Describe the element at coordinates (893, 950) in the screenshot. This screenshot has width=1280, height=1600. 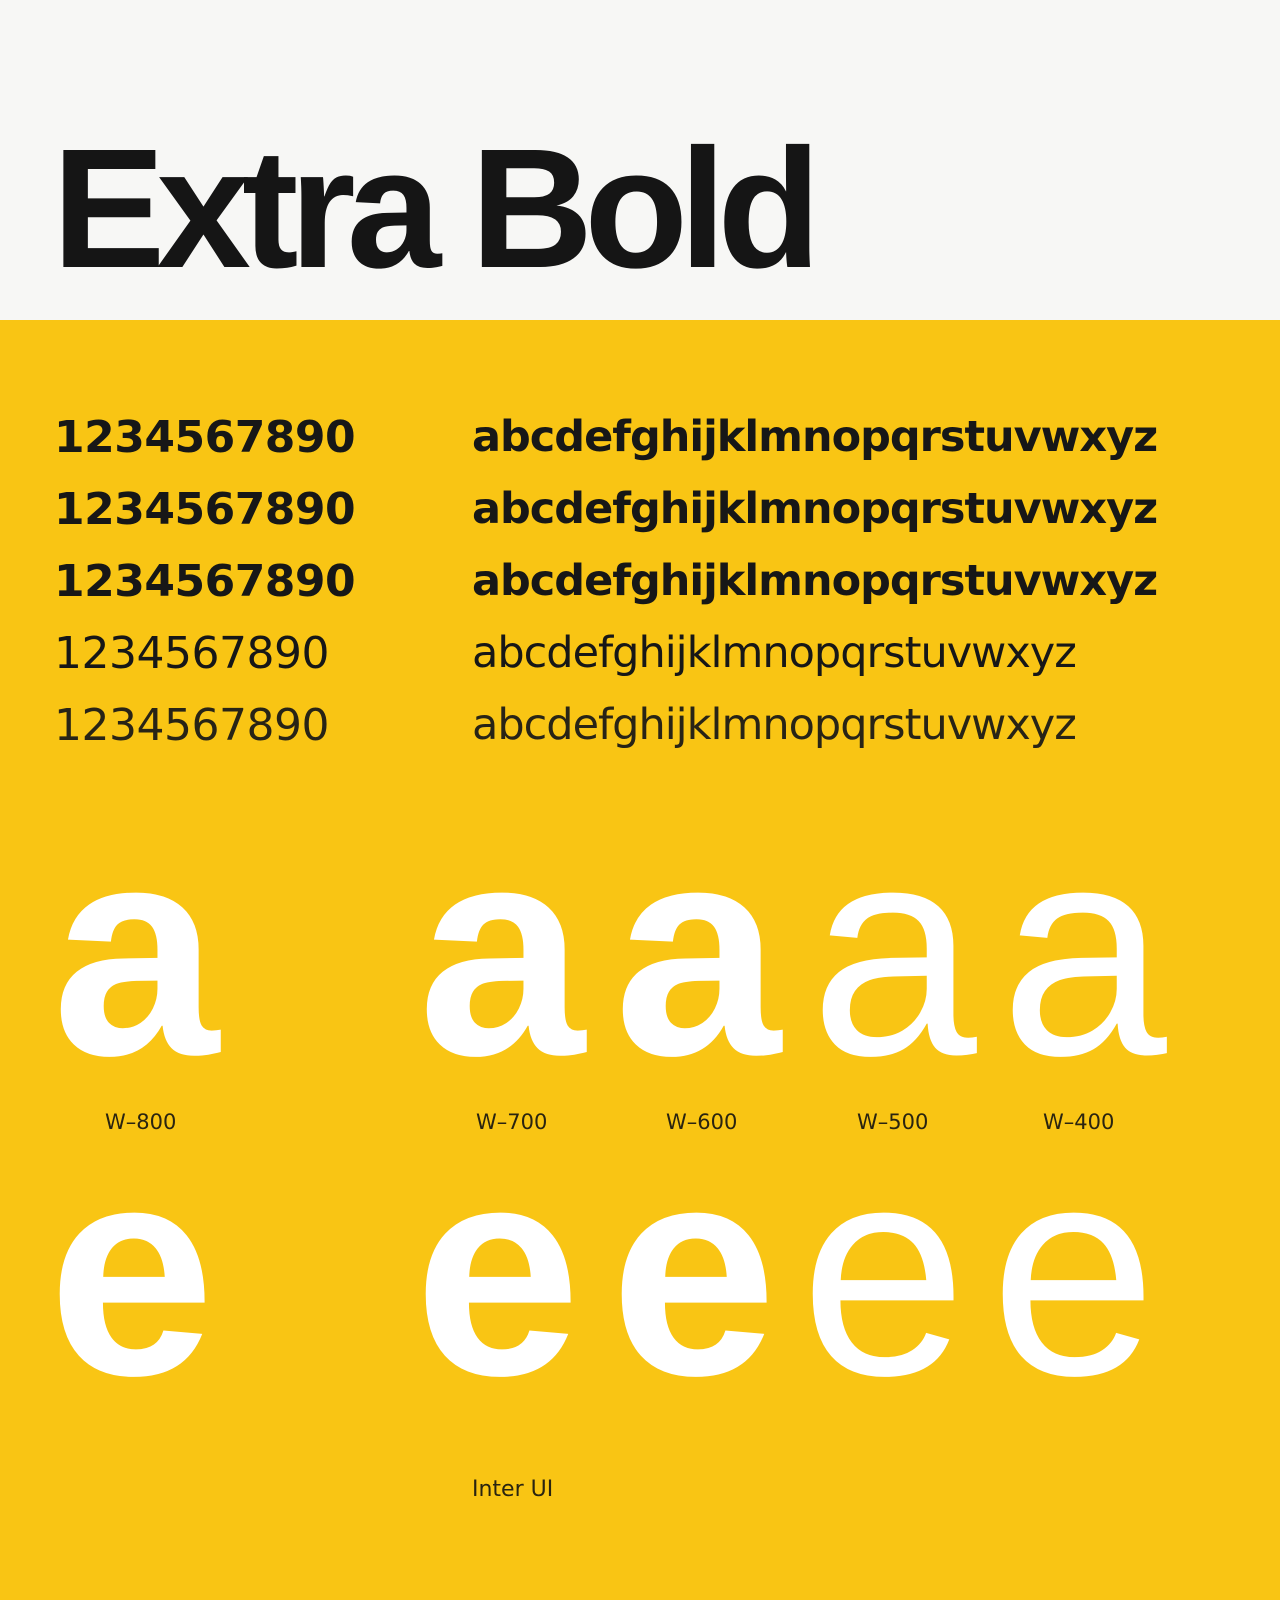
I see `glyph-a-500: a` at that location.